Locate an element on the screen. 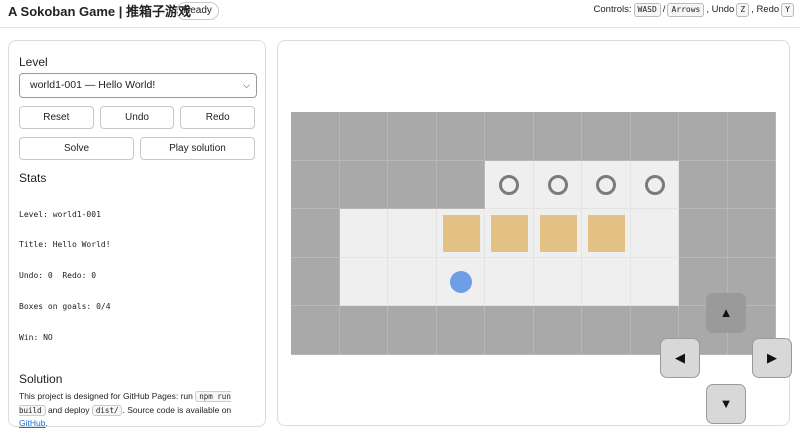  undo-label: , Undo is located at coordinates (720, 9).